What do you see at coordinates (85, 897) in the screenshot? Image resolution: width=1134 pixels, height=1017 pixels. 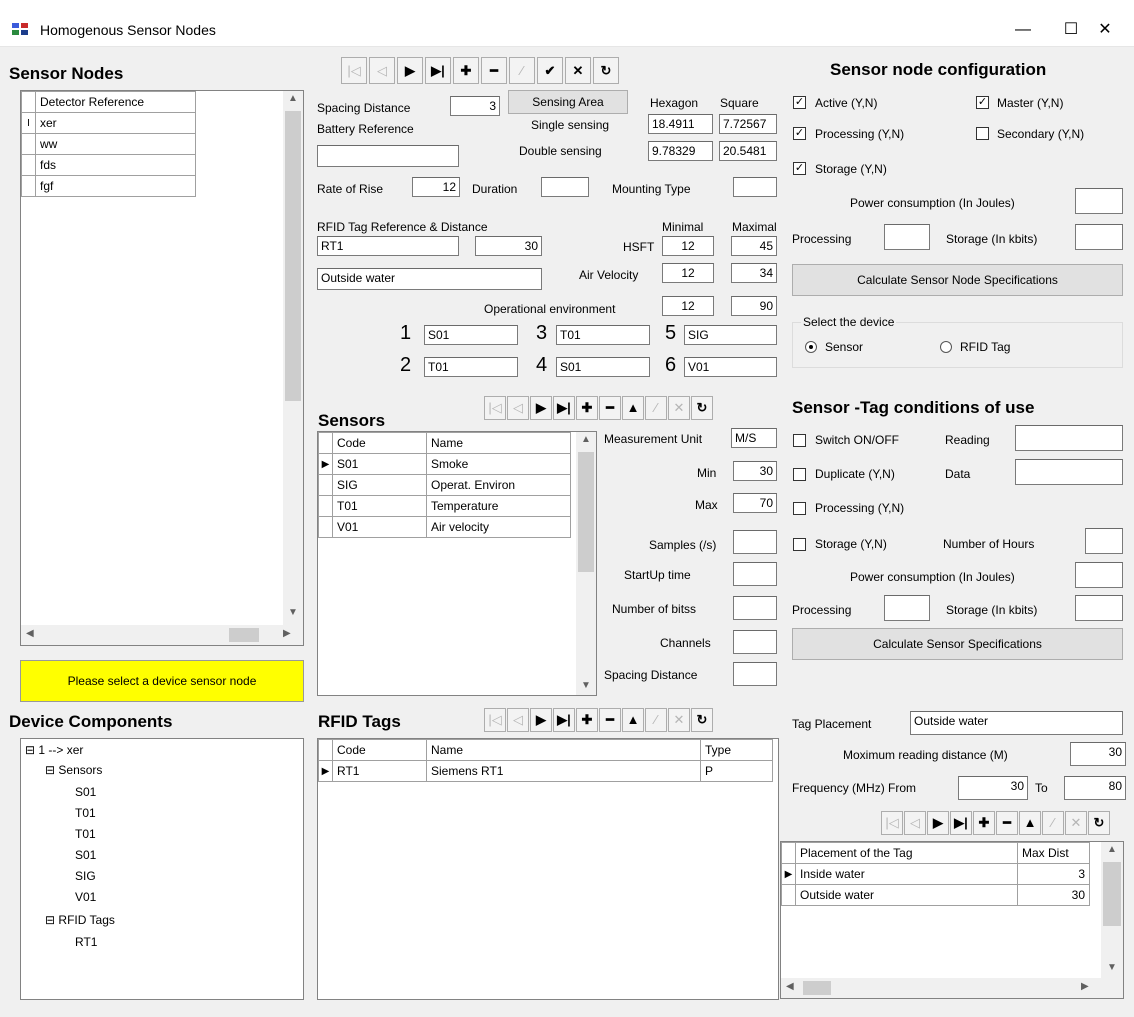 I see `tree-leaf: V01` at bounding box center [85, 897].